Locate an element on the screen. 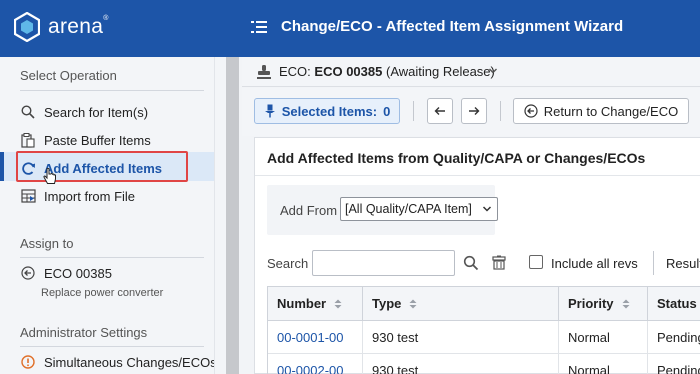 This screenshot has height=374, width=700. assign-to-eco-description: Replace power converter is located at coordinates (102, 293).